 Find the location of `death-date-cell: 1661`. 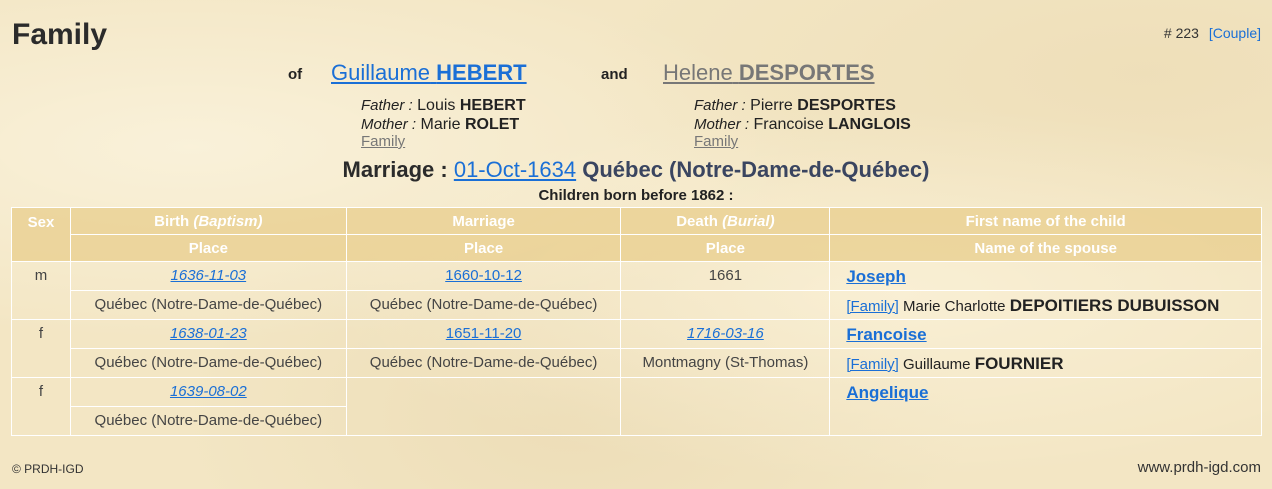

death-date-cell: 1661 is located at coordinates (725, 276).